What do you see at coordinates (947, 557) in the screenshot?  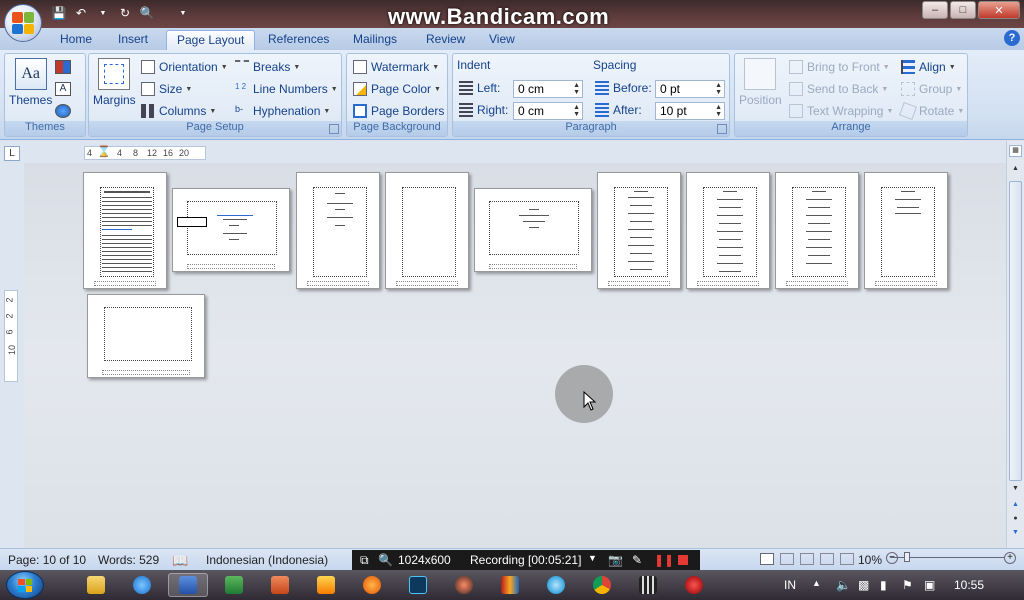 I see `zoom-slider` at bounding box center [947, 557].